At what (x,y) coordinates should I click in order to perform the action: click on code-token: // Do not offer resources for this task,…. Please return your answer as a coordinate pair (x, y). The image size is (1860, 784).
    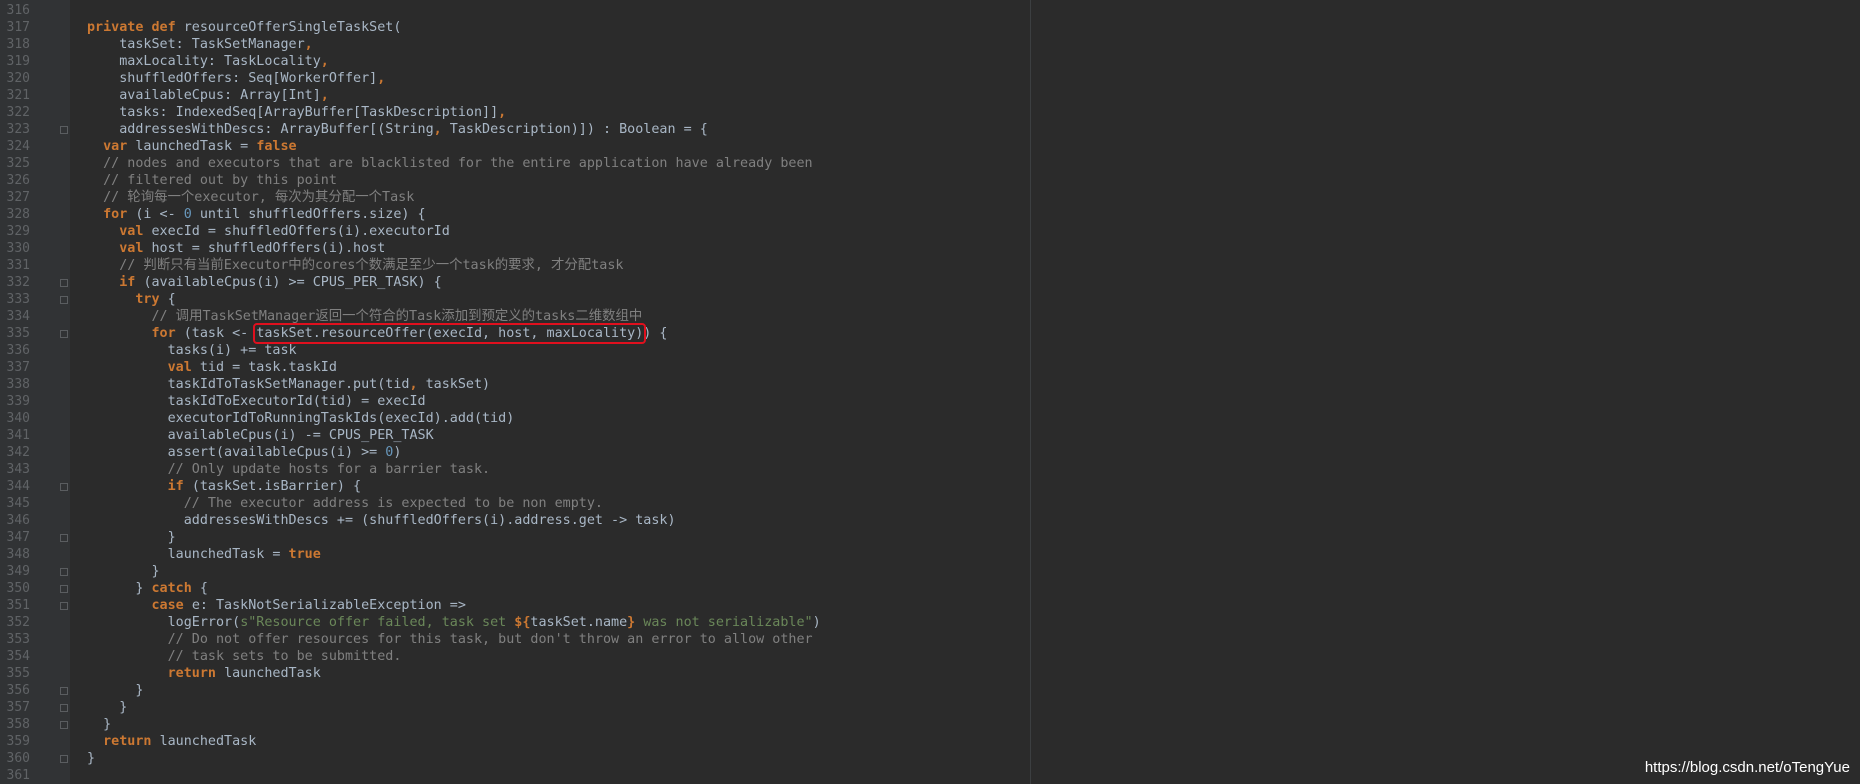
    Looking at the image, I should click on (450, 639).